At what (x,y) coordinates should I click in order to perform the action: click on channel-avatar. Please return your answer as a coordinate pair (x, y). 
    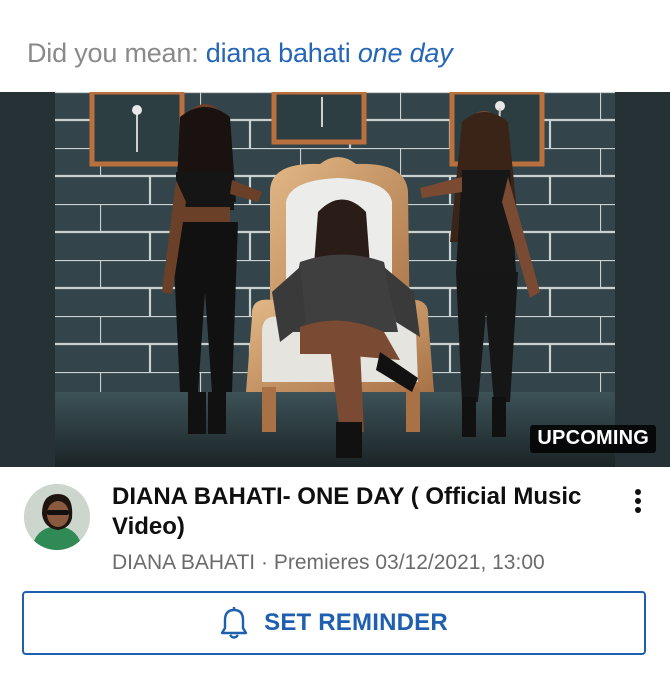
    Looking at the image, I should click on (57, 517).